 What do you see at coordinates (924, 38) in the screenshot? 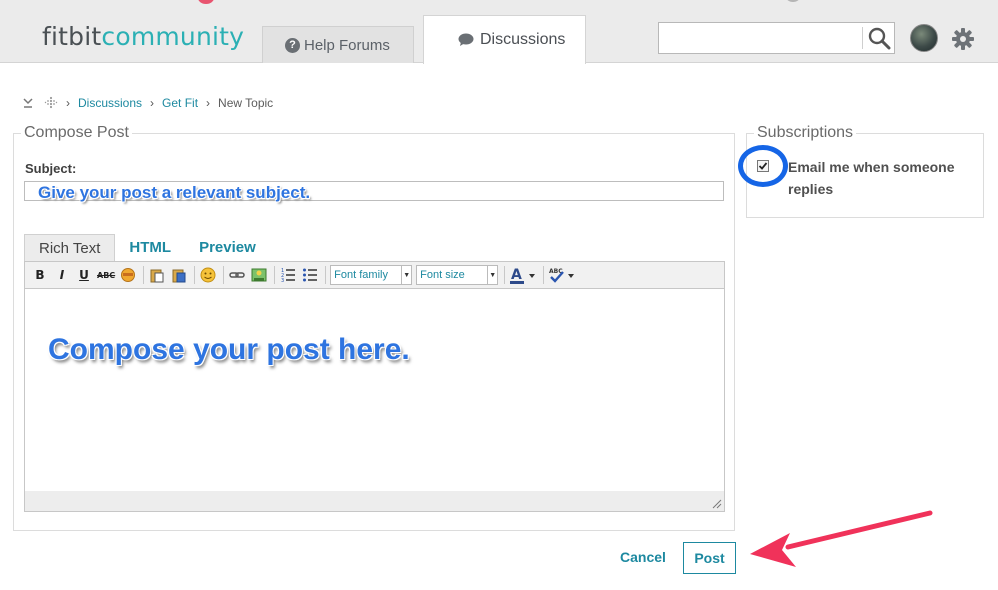
I see `user-avatar` at bounding box center [924, 38].